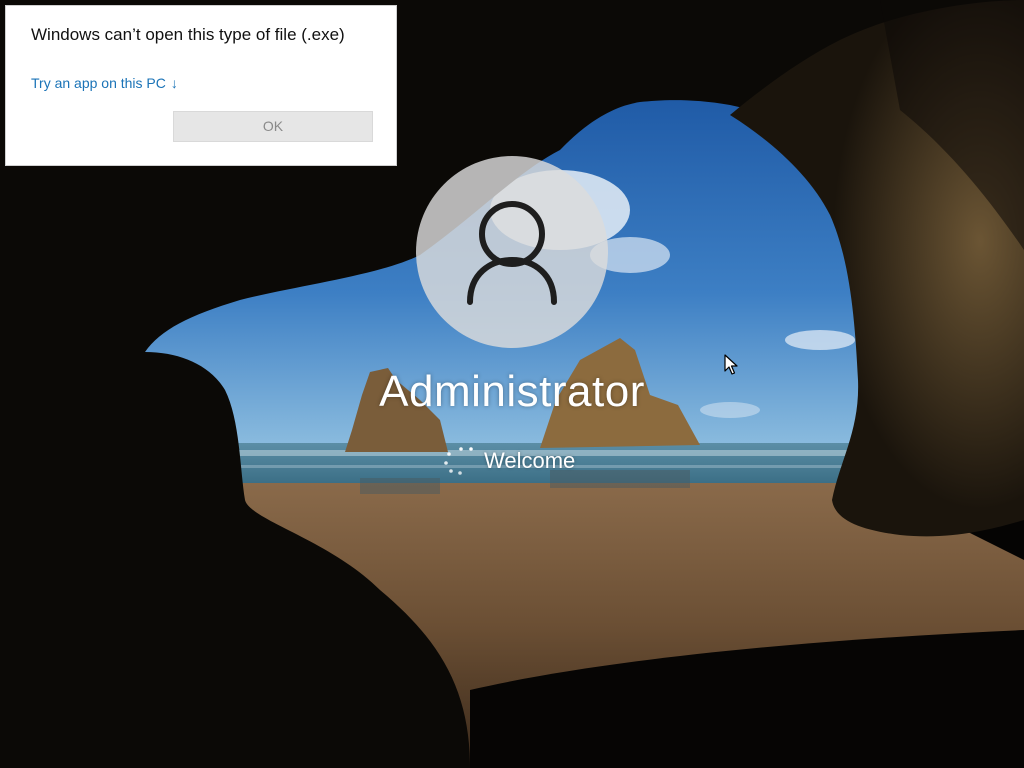 This screenshot has height=768, width=1024. I want to click on arrow-down-icon: ↓, so click(174, 83).